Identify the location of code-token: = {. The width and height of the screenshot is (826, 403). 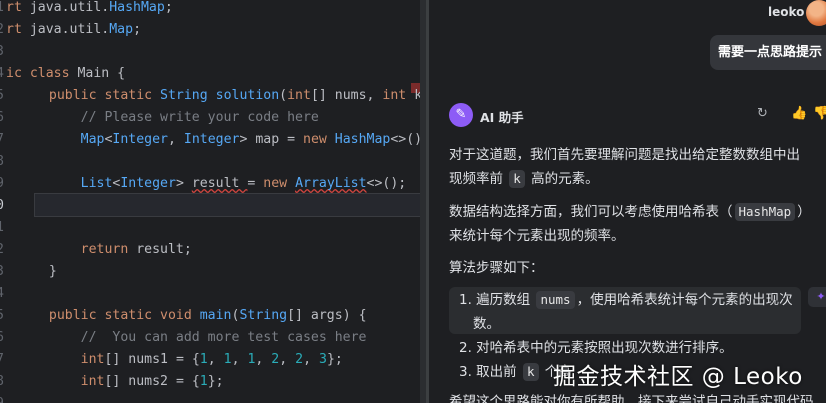
(187, 359).